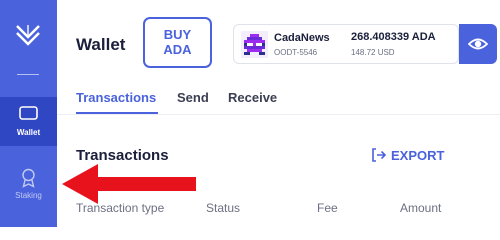 The width and height of the screenshot is (500, 240). Describe the element at coordinates (393, 37) in the screenshot. I see `wallet-balance: 268.408339 ADA` at that location.